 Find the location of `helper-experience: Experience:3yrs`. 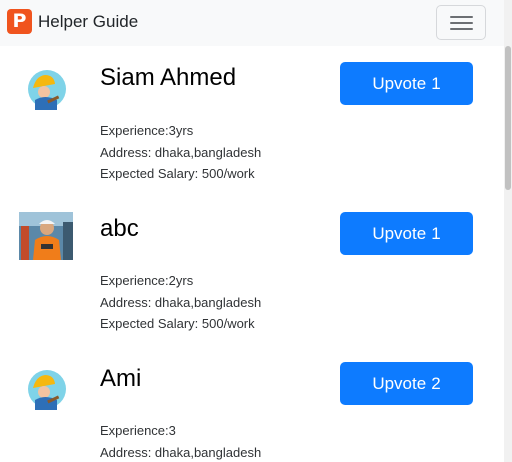

helper-experience: Experience:3yrs is located at coordinates (147, 130).